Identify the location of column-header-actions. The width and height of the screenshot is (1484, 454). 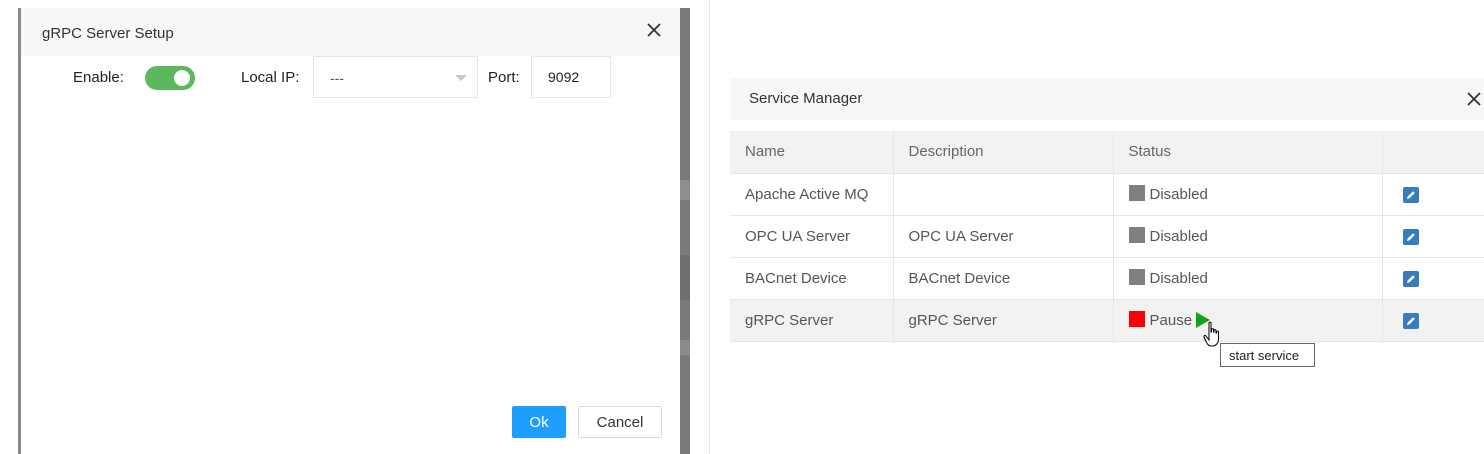
(1433, 152).